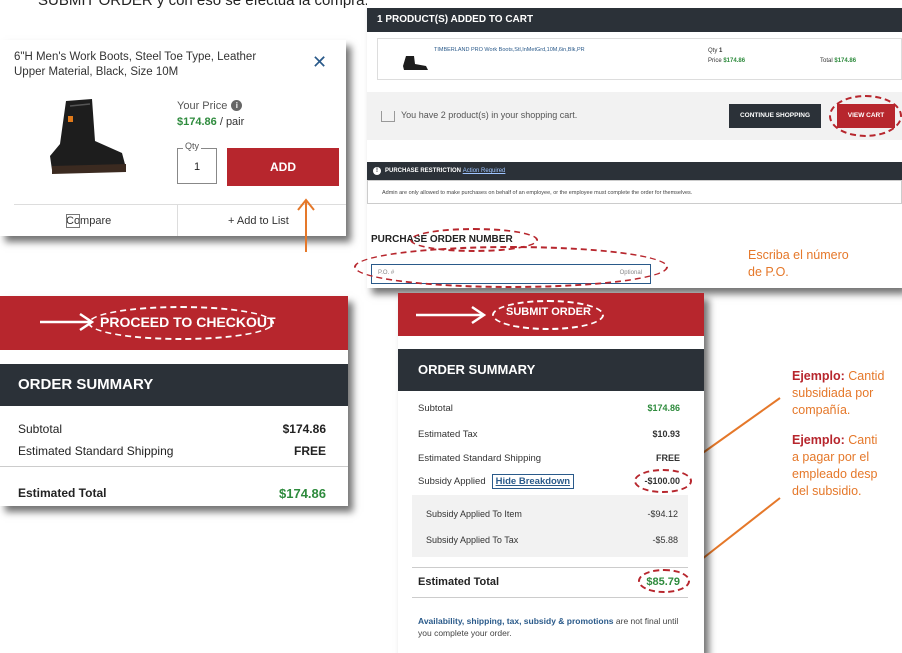 The width and height of the screenshot is (902, 653). Describe the element at coordinates (865, 116) in the screenshot. I see `view-cart-highlight` at that location.